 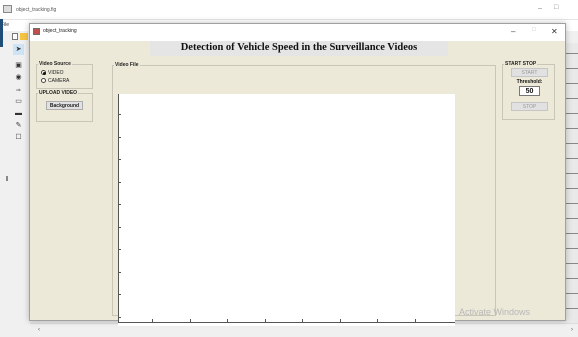 What do you see at coordinates (7, 9) in the screenshot?
I see `matlab-figure-icon` at bounding box center [7, 9].